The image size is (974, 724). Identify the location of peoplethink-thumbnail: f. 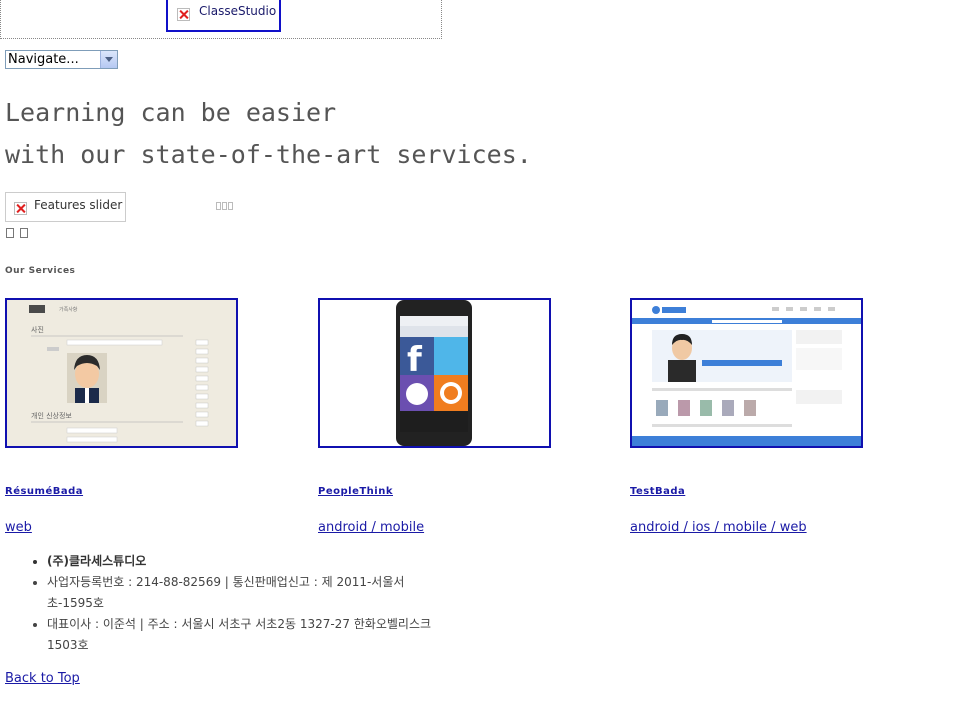
(434, 373).